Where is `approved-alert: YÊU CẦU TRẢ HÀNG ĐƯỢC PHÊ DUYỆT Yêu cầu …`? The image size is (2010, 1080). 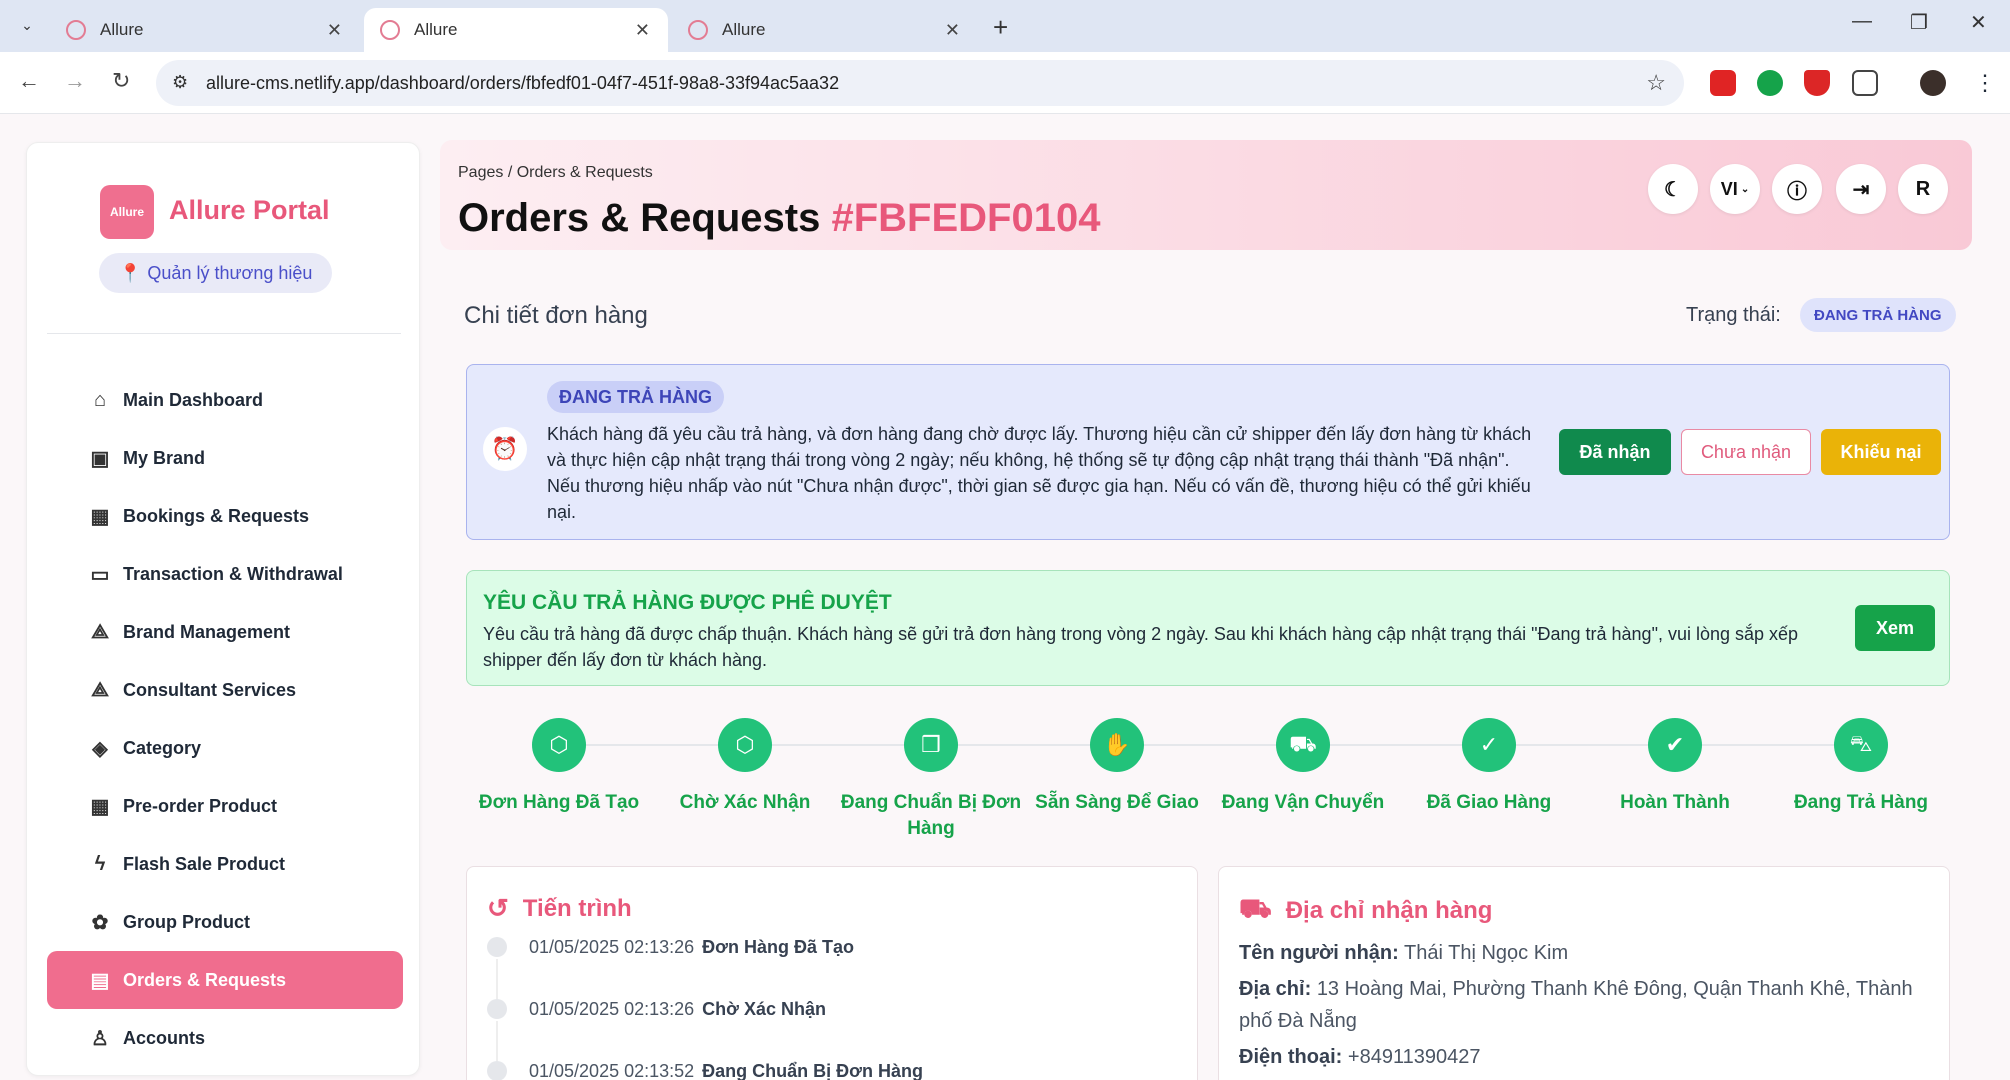
approved-alert: YÊU CẦU TRẢ HÀNG ĐƯỢC PHÊ DUYỆT Yêu cầu … is located at coordinates (1208, 628).